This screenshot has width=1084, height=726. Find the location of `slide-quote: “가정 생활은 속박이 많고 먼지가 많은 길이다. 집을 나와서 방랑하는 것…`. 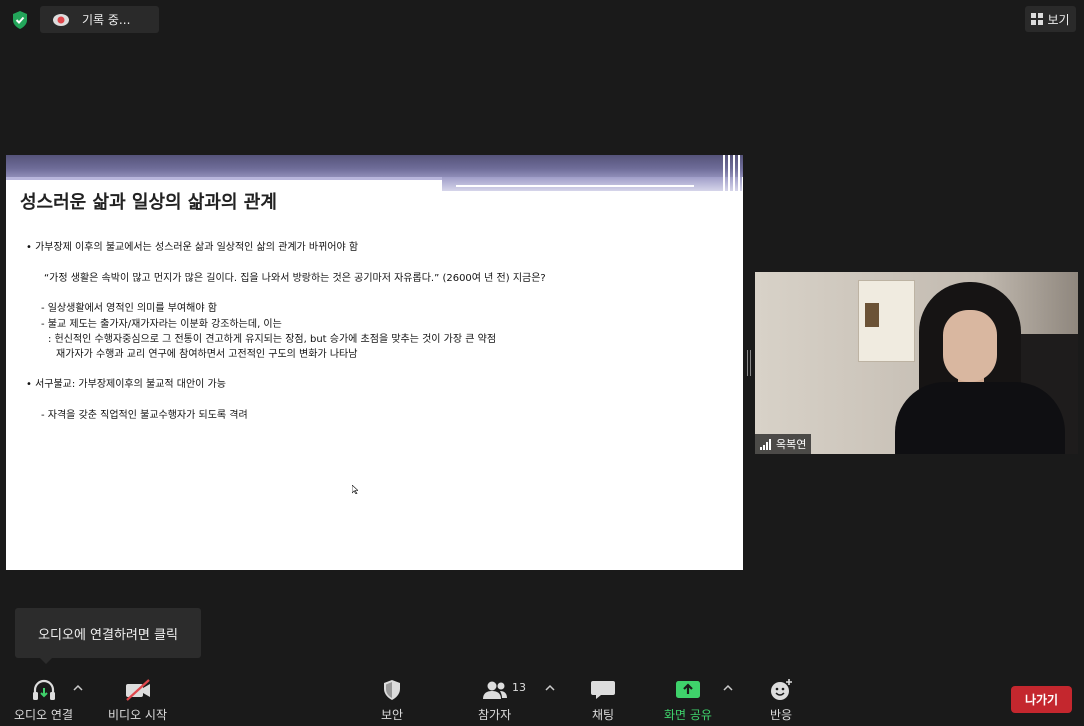

slide-quote: “가정 생활은 속박이 많고 먼지가 많은 길이다. 집을 나와서 방랑하는 것… is located at coordinates (295, 278).